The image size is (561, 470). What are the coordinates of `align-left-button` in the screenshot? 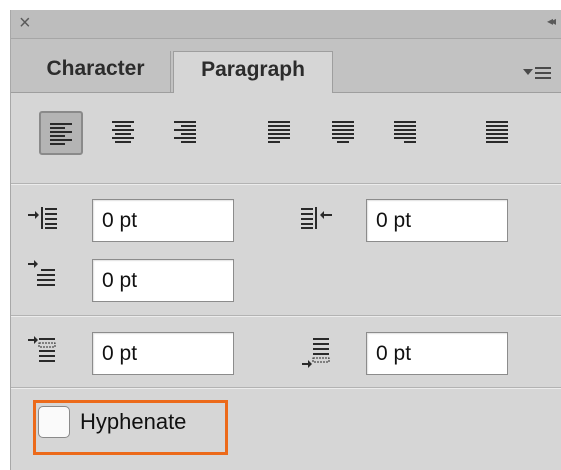 It's located at (61, 133).